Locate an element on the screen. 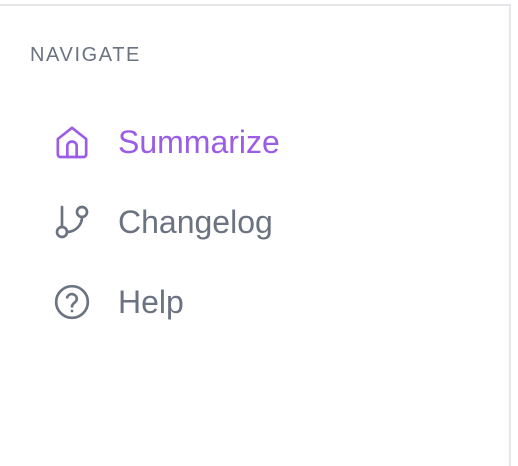 The height and width of the screenshot is (466, 518). sidebar-item-label: Changelog is located at coordinates (195, 222).